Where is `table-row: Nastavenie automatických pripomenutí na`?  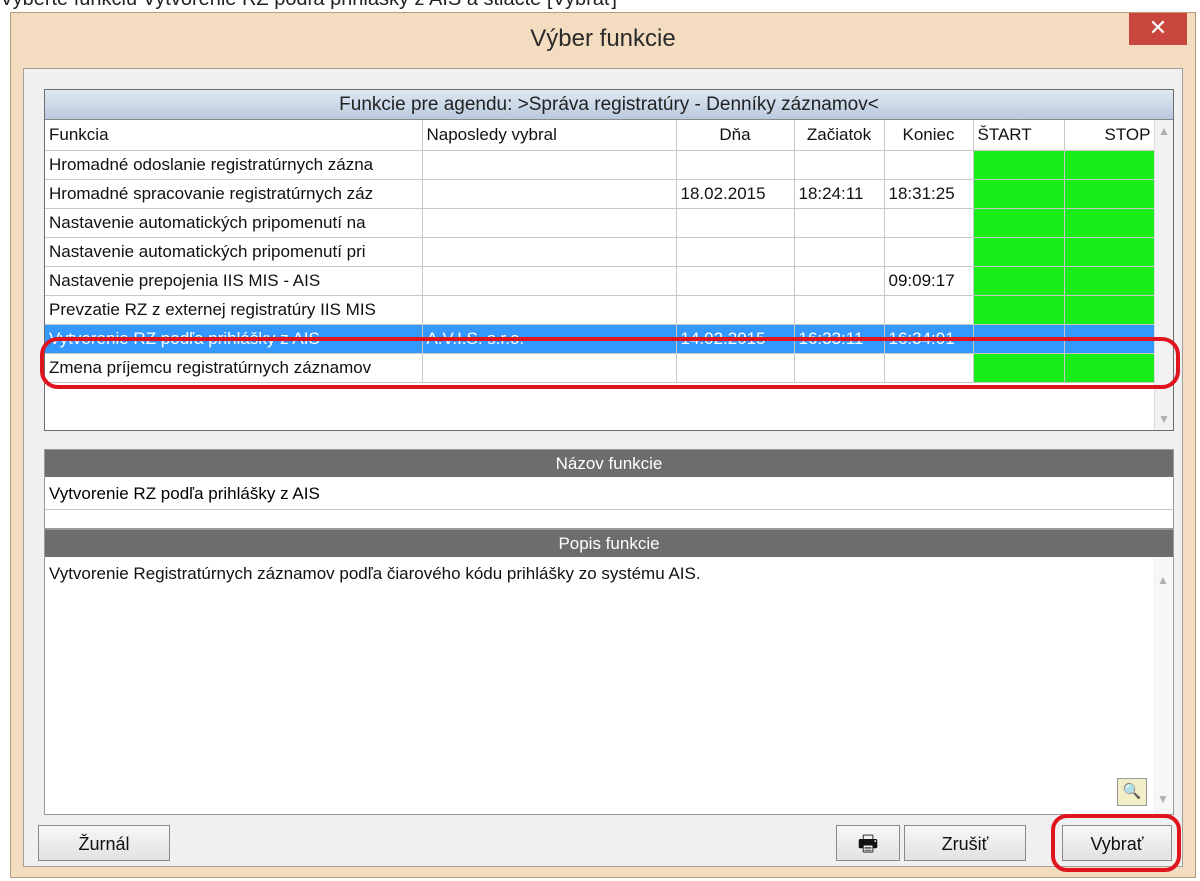
table-row: Nastavenie automatických pripomenutí na is located at coordinates (600, 223).